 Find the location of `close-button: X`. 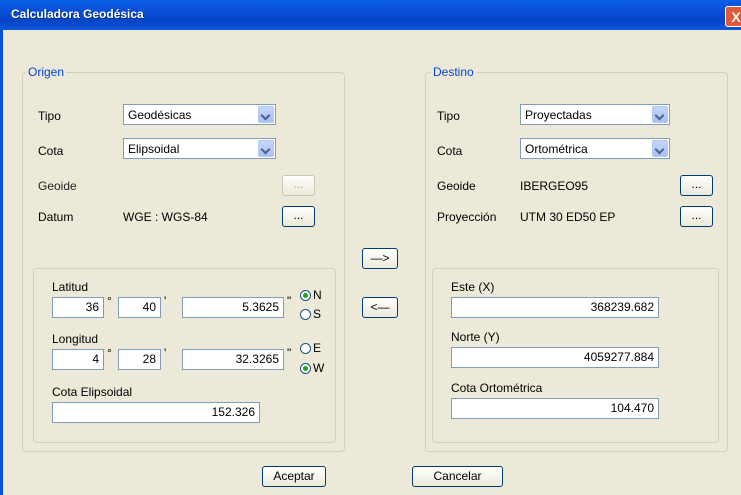

close-button: X is located at coordinates (733, 16).